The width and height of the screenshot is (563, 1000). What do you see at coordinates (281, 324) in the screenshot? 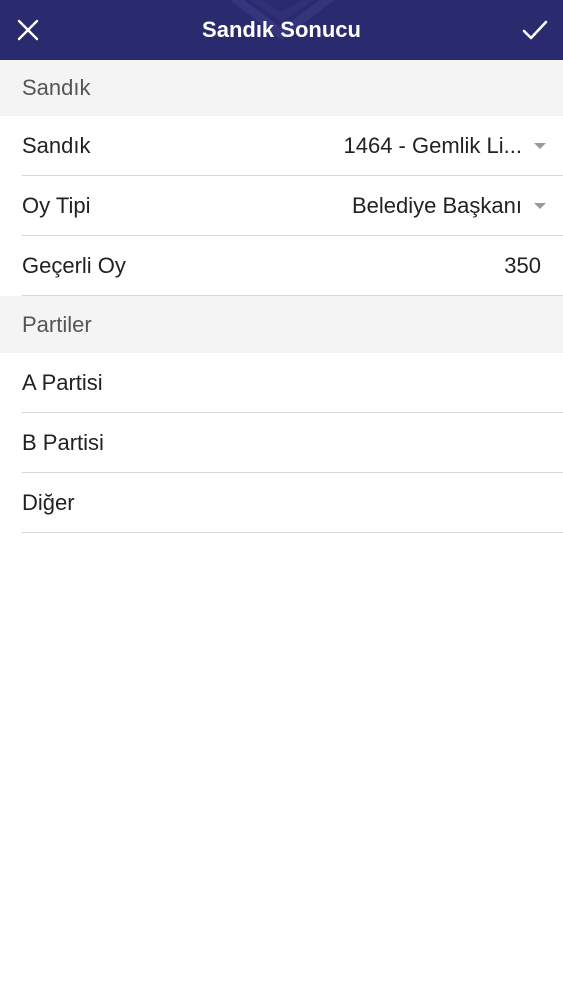
I see `section-header-partiler: Partiler` at bounding box center [281, 324].